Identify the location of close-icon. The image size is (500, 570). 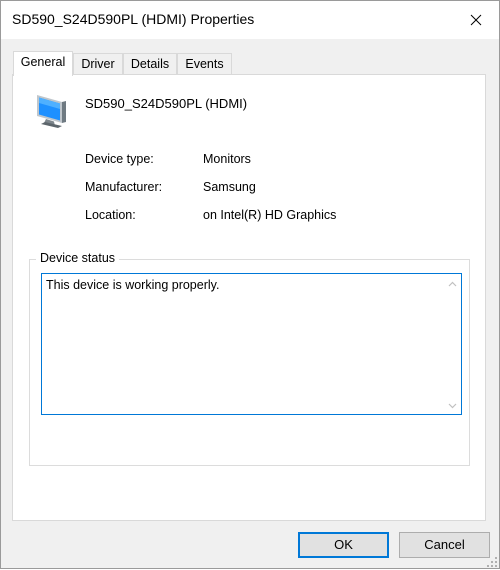
(476, 20).